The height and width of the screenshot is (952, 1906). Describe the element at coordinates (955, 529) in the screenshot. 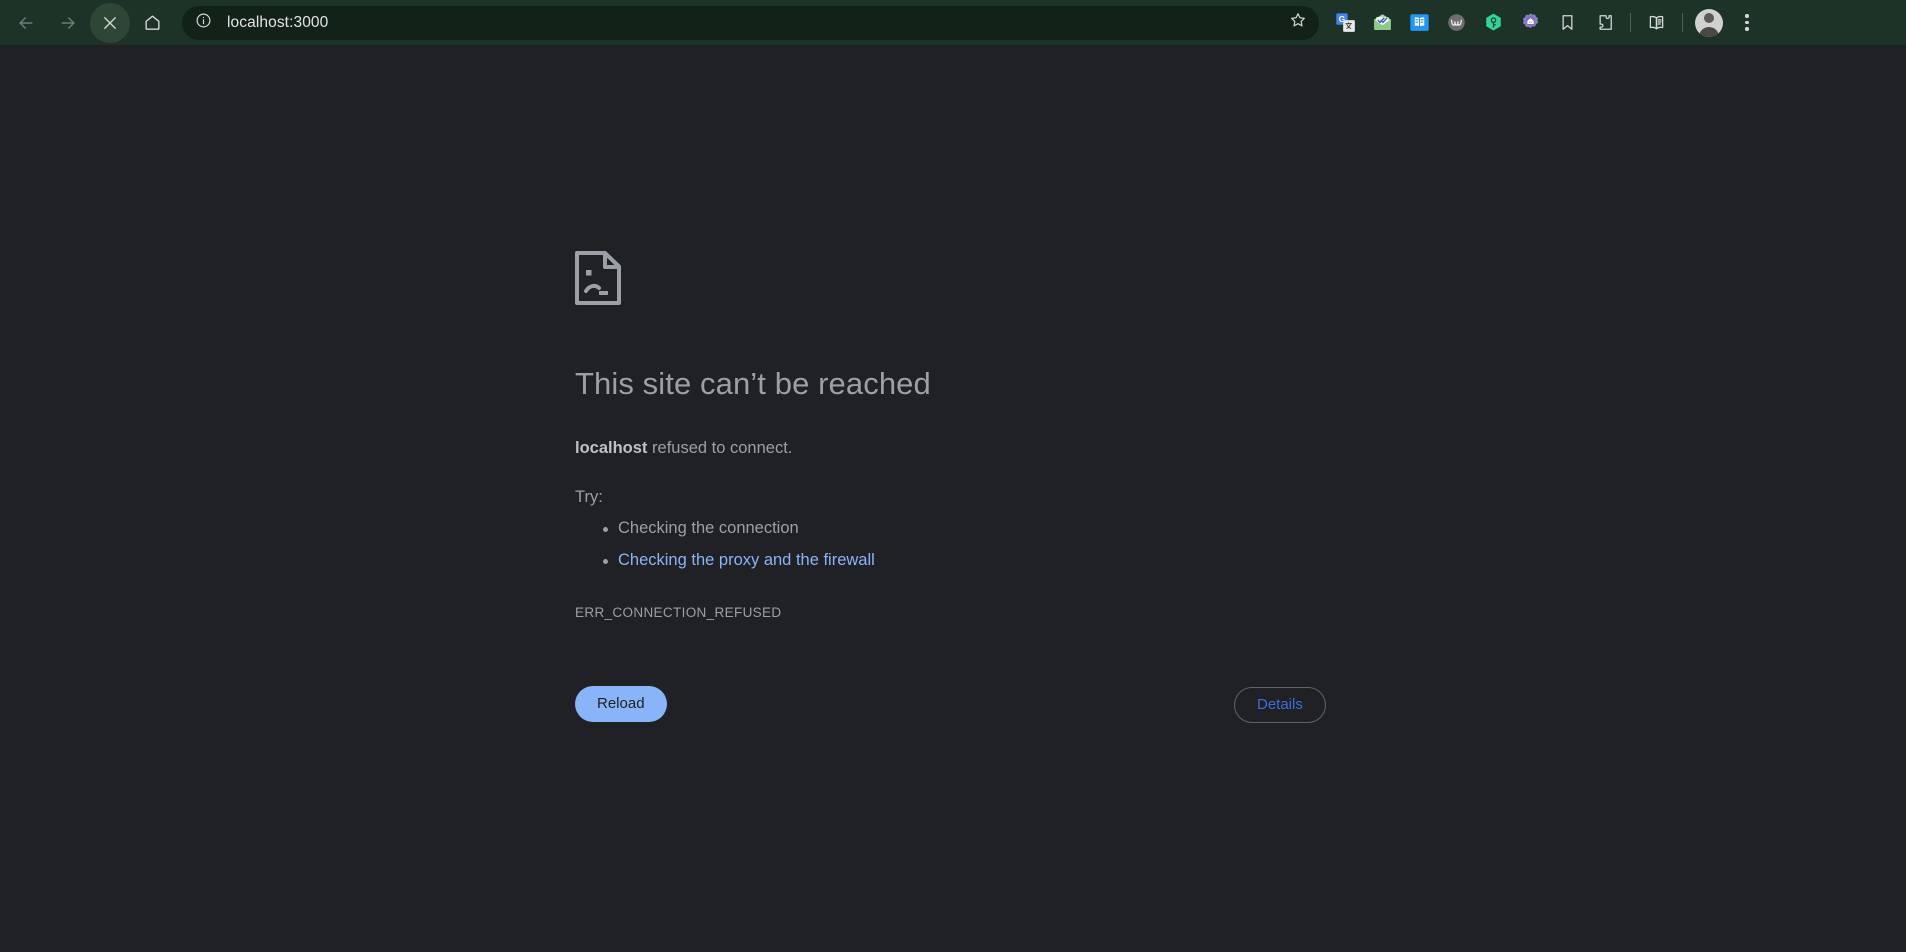

I see `list-item: Checking the connection` at that location.